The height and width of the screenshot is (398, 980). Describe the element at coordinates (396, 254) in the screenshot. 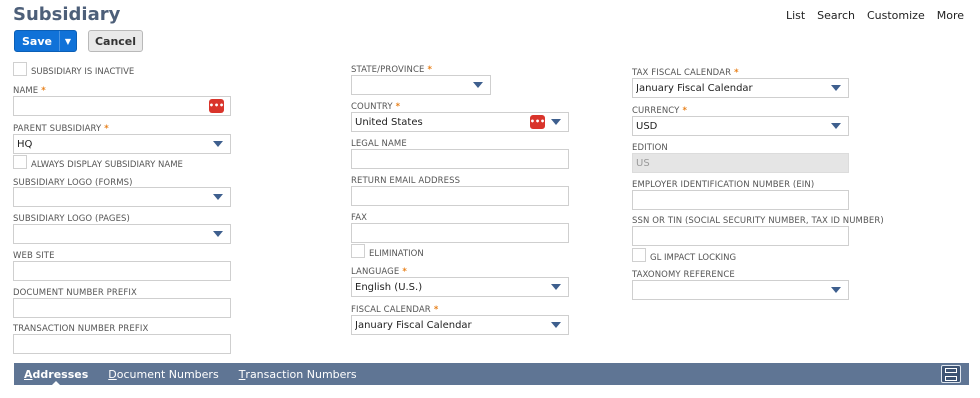

I see `elimination-label: ELIMINATION` at that location.